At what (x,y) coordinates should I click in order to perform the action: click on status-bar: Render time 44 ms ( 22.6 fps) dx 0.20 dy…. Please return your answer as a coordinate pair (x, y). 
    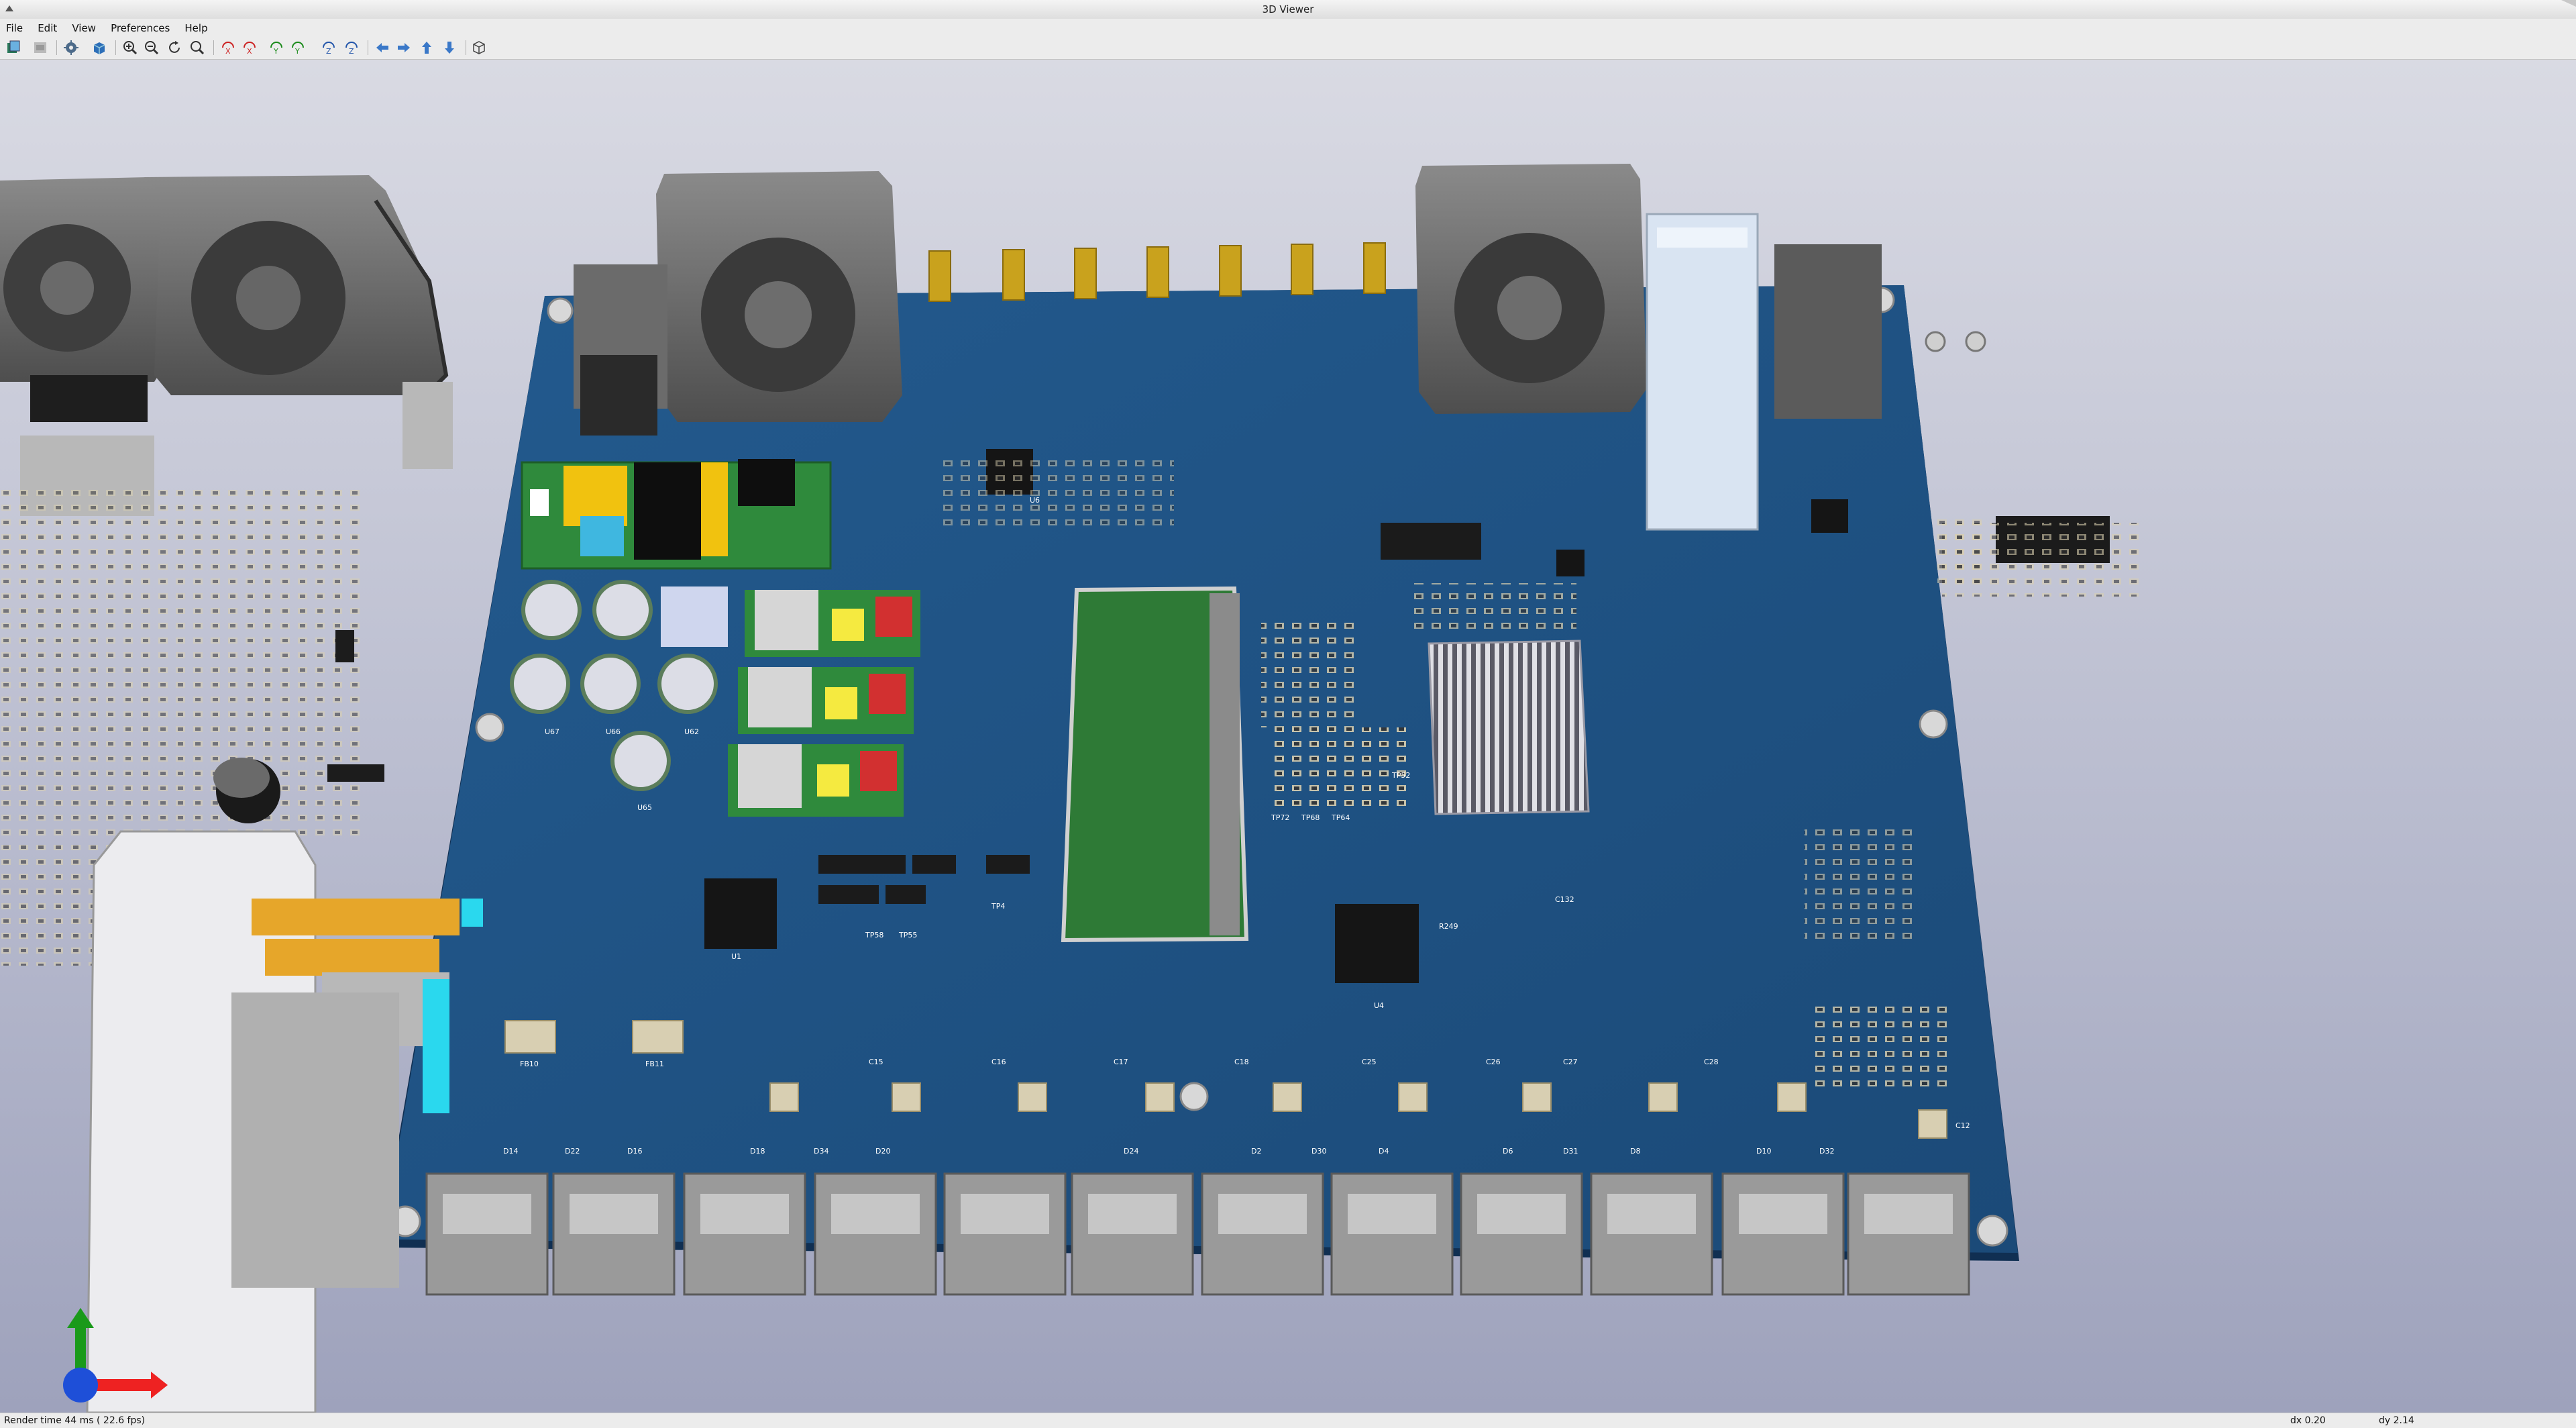
    Looking at the image, I should click on (1288, 1420).